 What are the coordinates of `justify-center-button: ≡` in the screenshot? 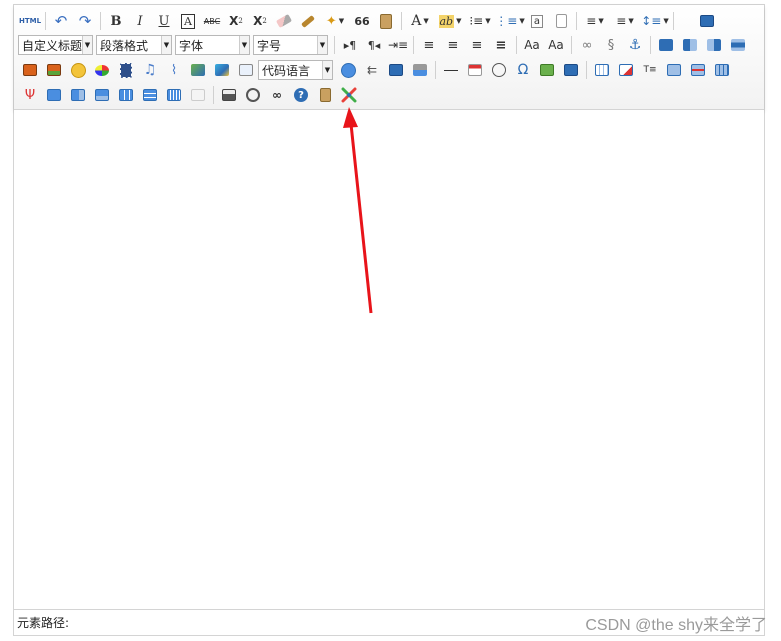 It's located at (453, 45).